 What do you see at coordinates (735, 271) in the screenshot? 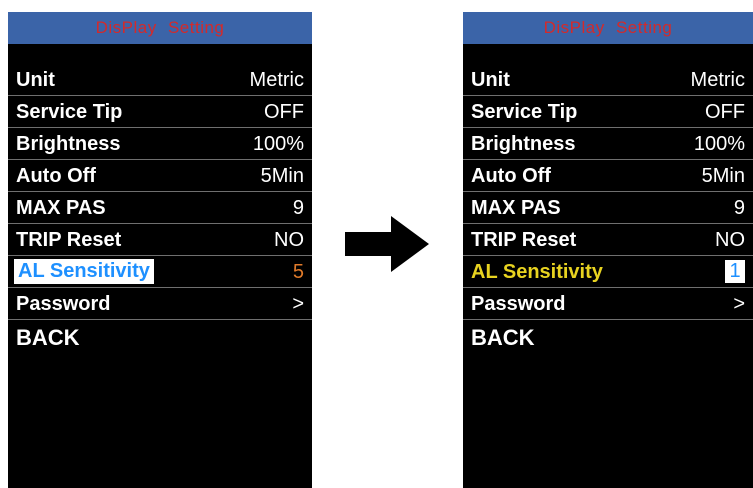
I see `value-edit-field: 1` at bounding box center [735, 271].